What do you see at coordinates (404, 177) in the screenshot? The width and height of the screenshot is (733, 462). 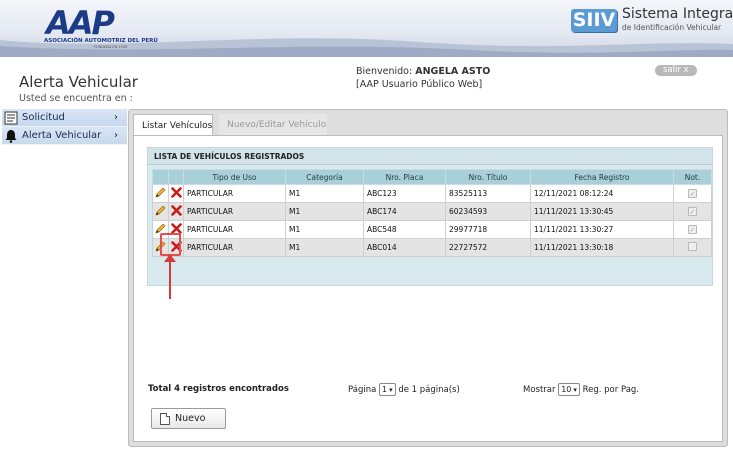 I see `header-placa: Nro. Placa` at bounding box center [404, 177].